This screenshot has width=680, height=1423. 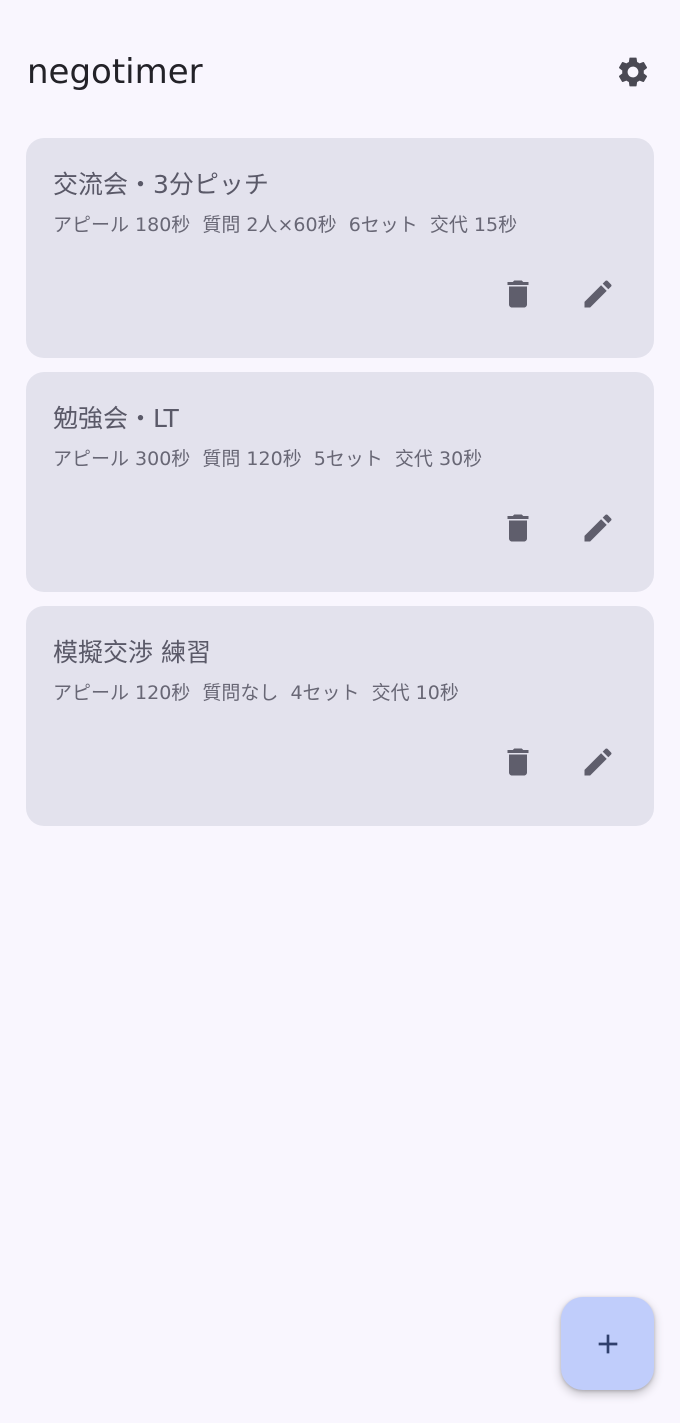 What do you see at coordinates (340, 70) in the screenshot?
I see `app-bar: negotimer` at bounding box center [340, 70].